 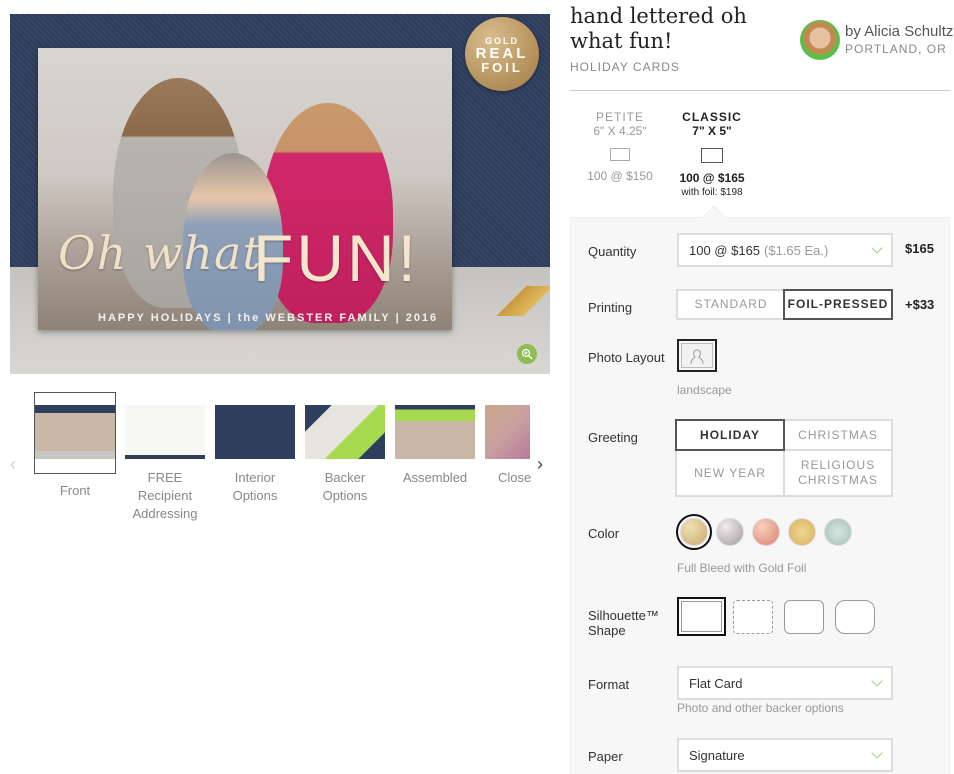 What do you see at coordinates (520, 301) in the screenshot?
I see `gold-ribbon` at bounding box center [520, 301].